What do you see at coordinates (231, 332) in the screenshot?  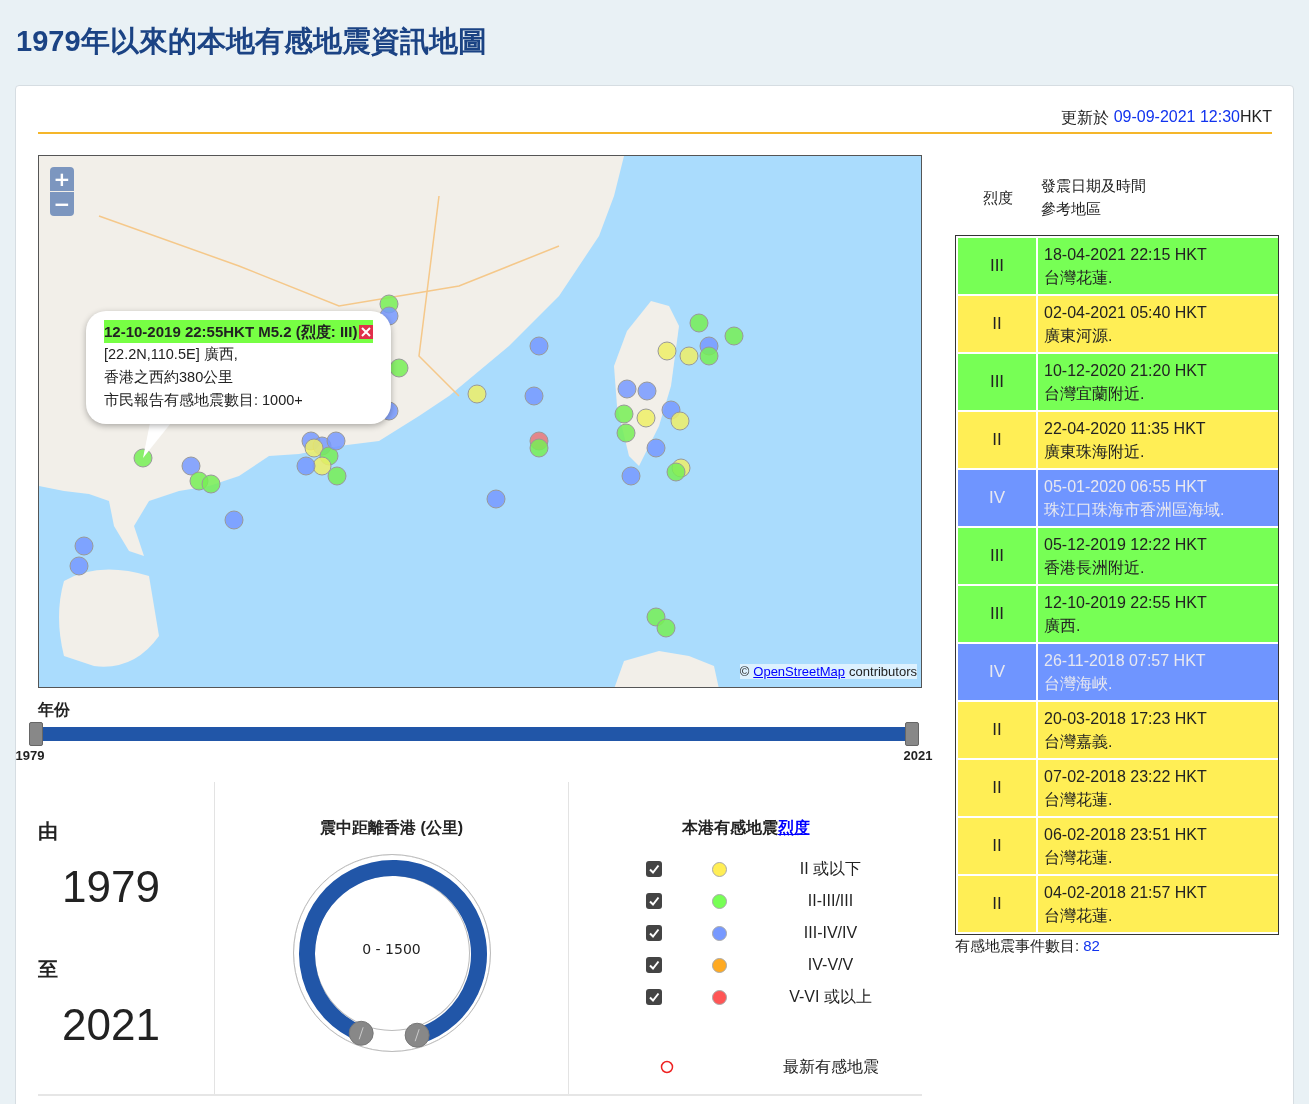 I see `popup-title: 12-10-2019 22:55HKT M5.2 (烈度: III)` at bounding box center [231, 332].